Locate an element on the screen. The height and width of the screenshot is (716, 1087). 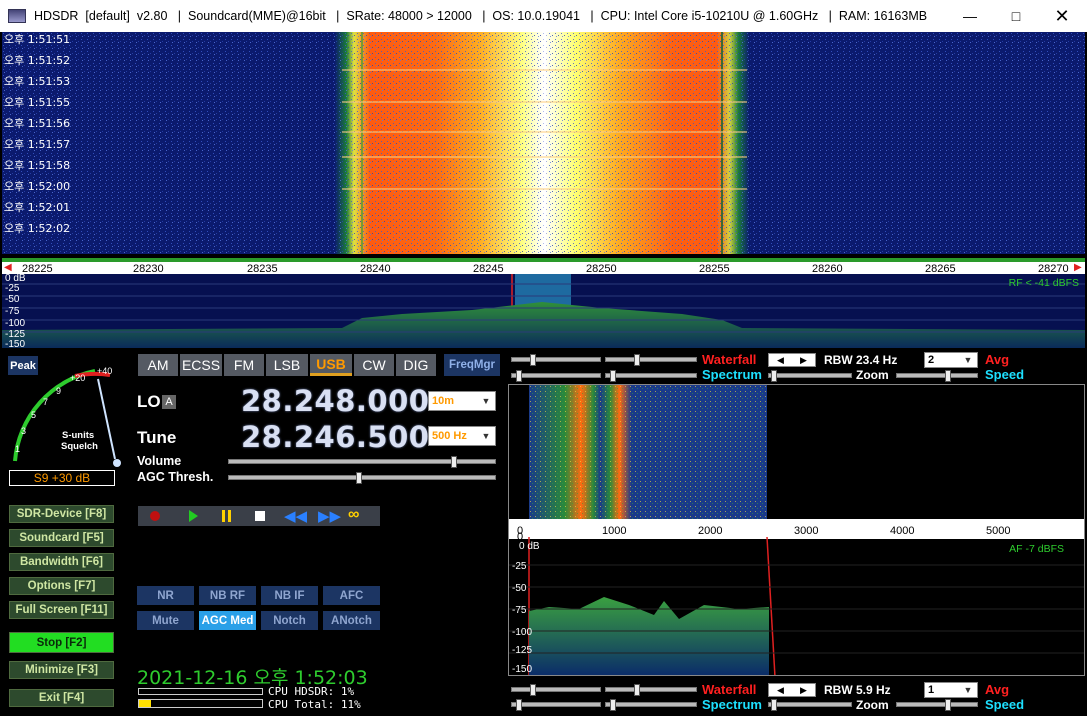
band-select: 10m ▼ is located at coordinates (462, 401).